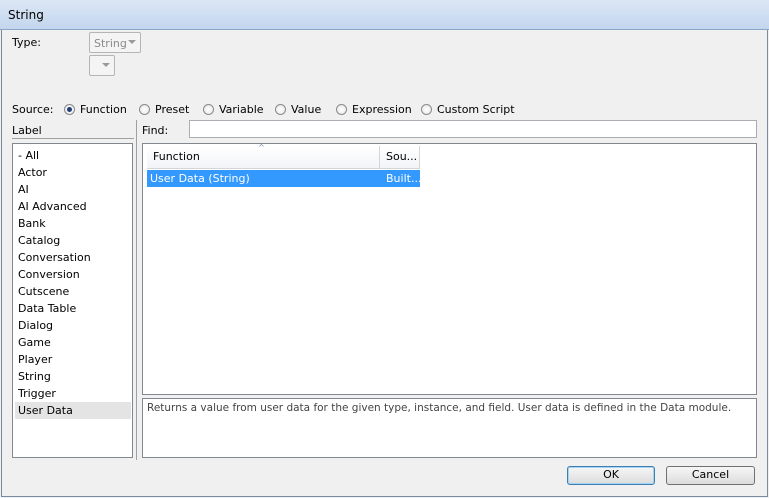  I want to click on radio-custom-script-label: Custom Script, so click(476, 109).